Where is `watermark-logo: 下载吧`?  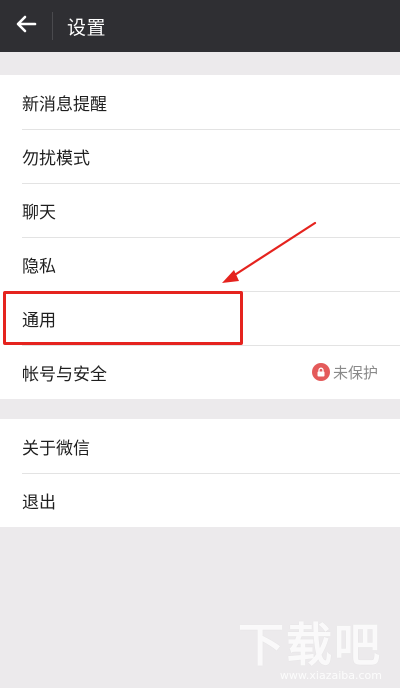 watermark-logo: 下载吧 is located at coordinates (310, 645).